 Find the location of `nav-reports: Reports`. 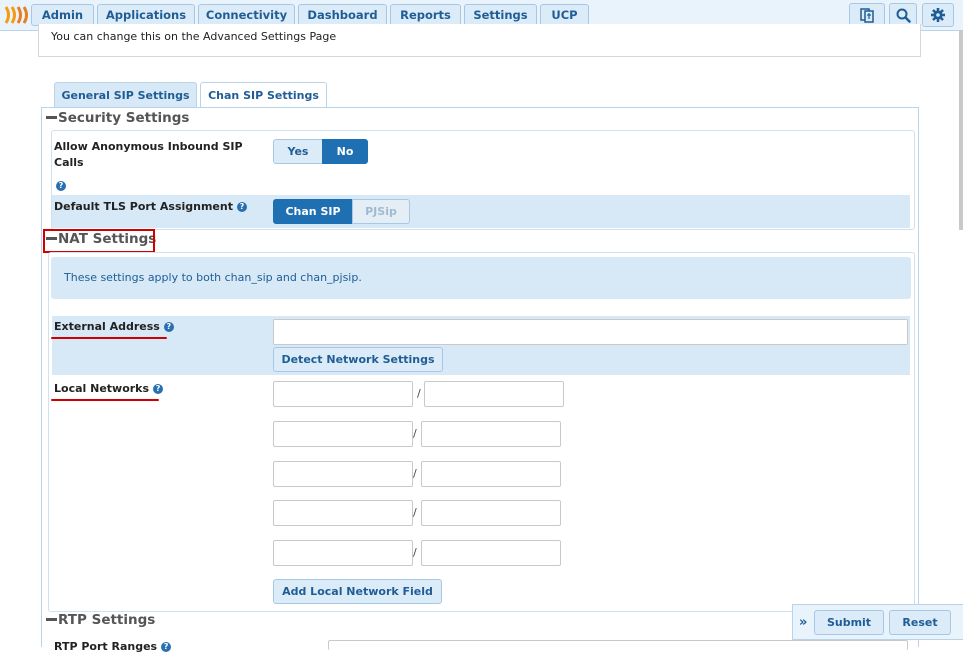

nav-reports: Reports is located at coordinates (425, 15).